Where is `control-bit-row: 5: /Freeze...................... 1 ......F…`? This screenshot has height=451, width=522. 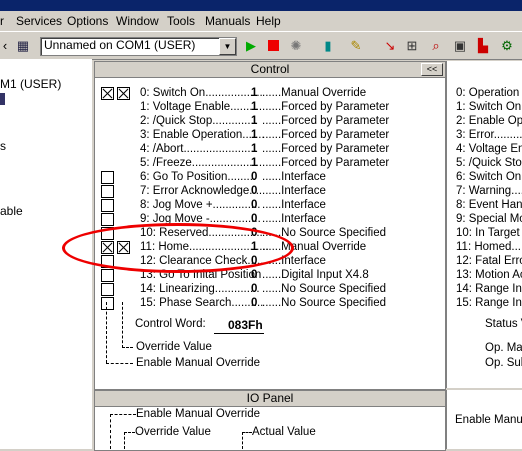 control-bit-row: 5: /Freeze...................... 1 ......F… is located at coordinates (222, 163).